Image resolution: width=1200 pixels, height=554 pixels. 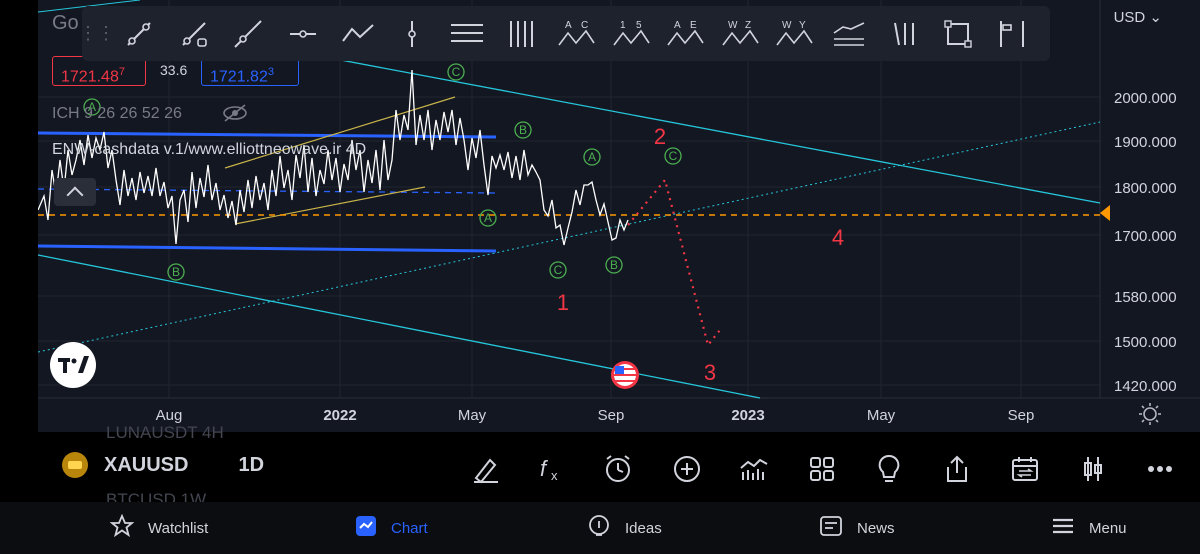 I want to click on layouts-icon, so click(x=822, y=469).